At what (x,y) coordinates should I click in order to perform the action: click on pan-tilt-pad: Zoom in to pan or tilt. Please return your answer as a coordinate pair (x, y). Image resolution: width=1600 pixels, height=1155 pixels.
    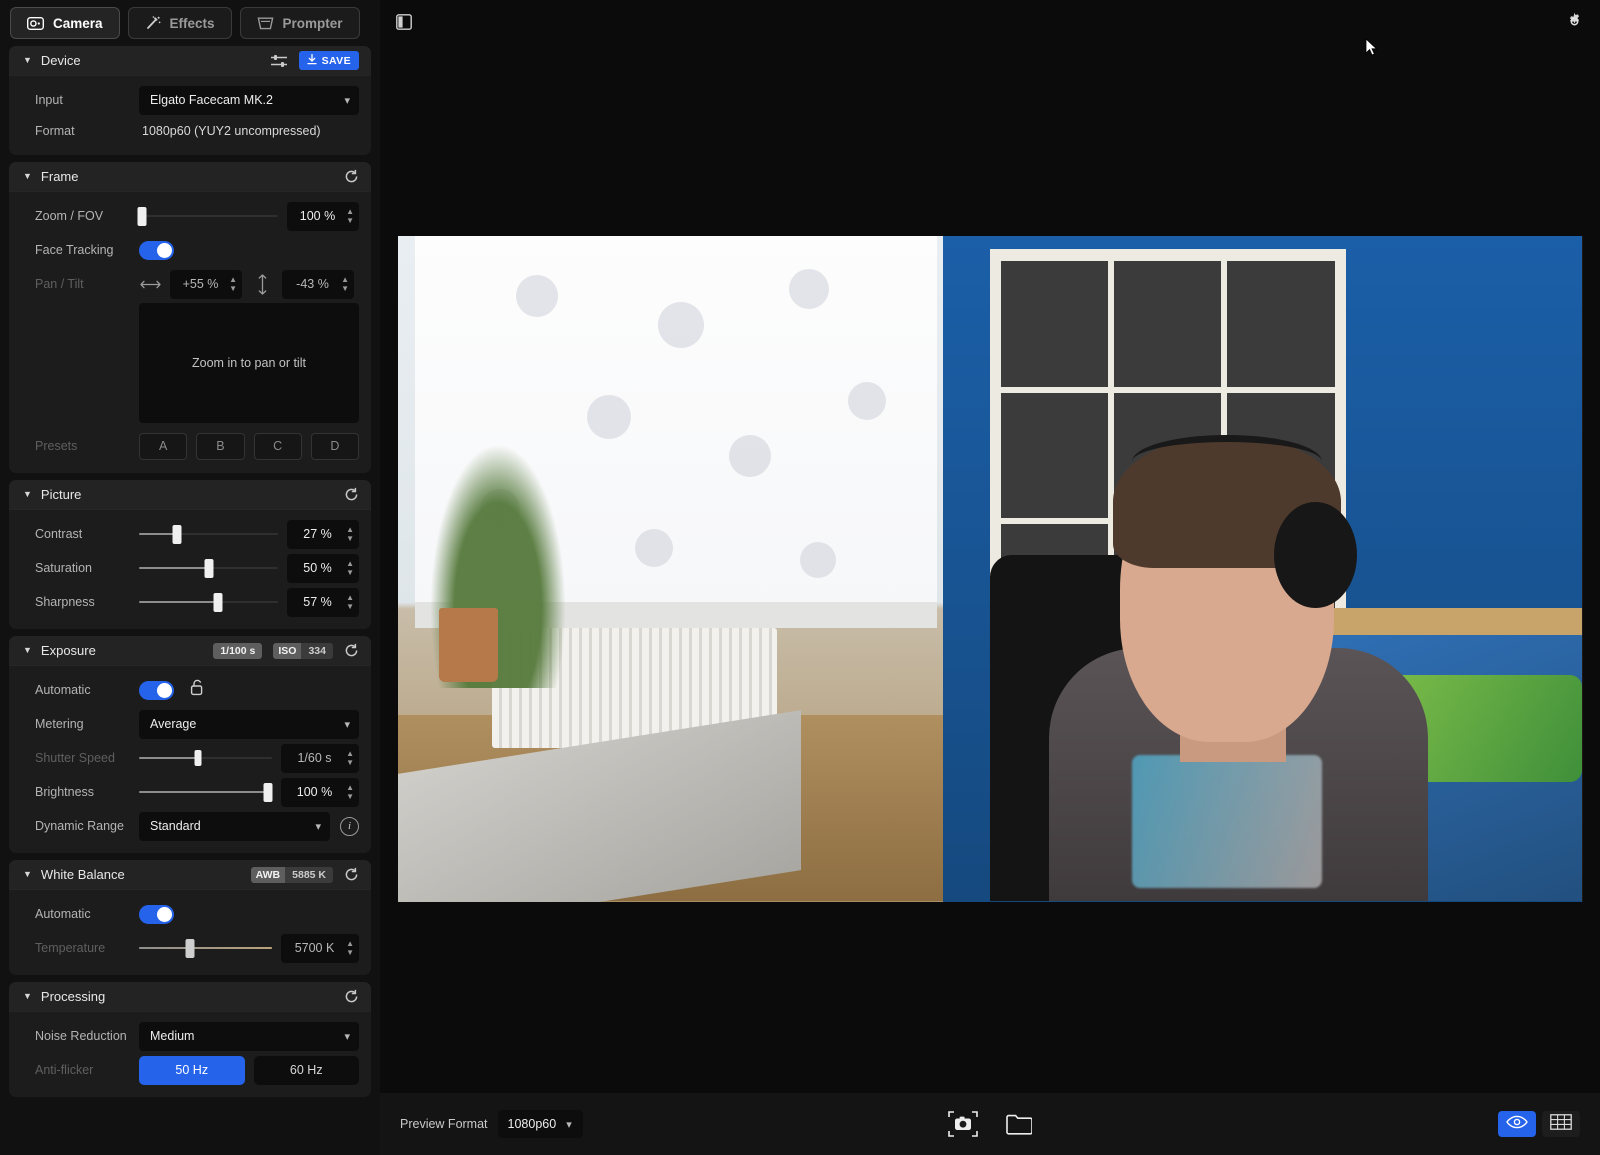
    Looking at the image, I should click on (249, 363).